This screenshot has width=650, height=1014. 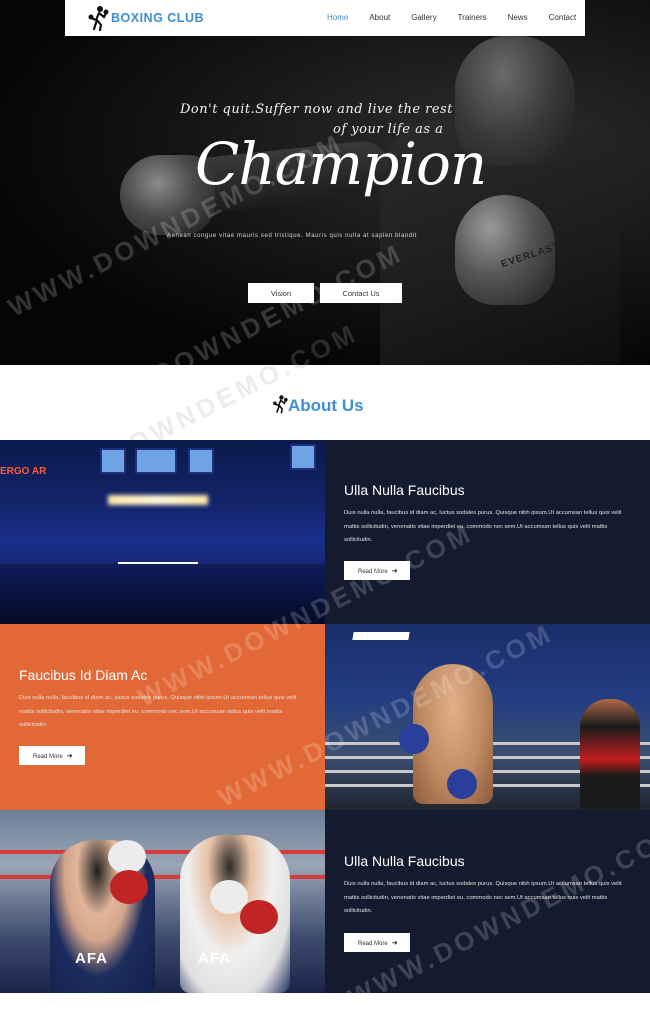 I want to click on nav-item-contact: Contact, so click(x=563, y=17).